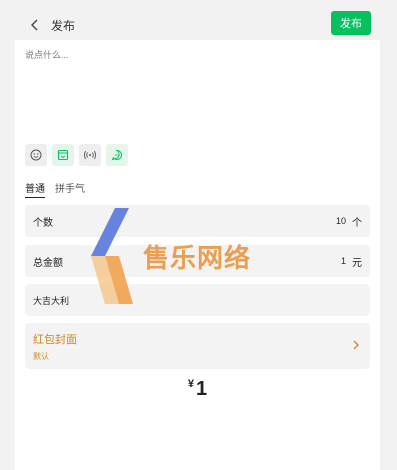 Image resolution: width=397 pixels, height=470 pixels. I want to click on tab-normal: 普通, so click(35, 189).